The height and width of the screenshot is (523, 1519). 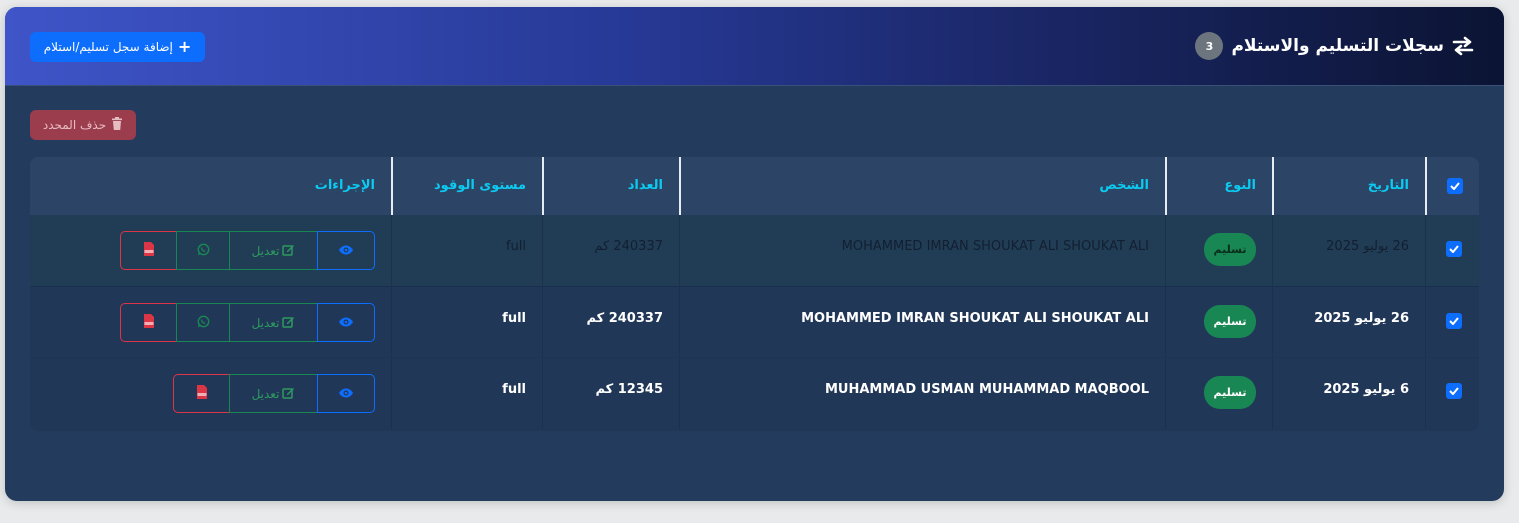 What do you see at coordinates (108, 47) in the screenshot?
I see `add-record-label: إضافة سجل تسليم/استلام` at bounding box center [108, 47].